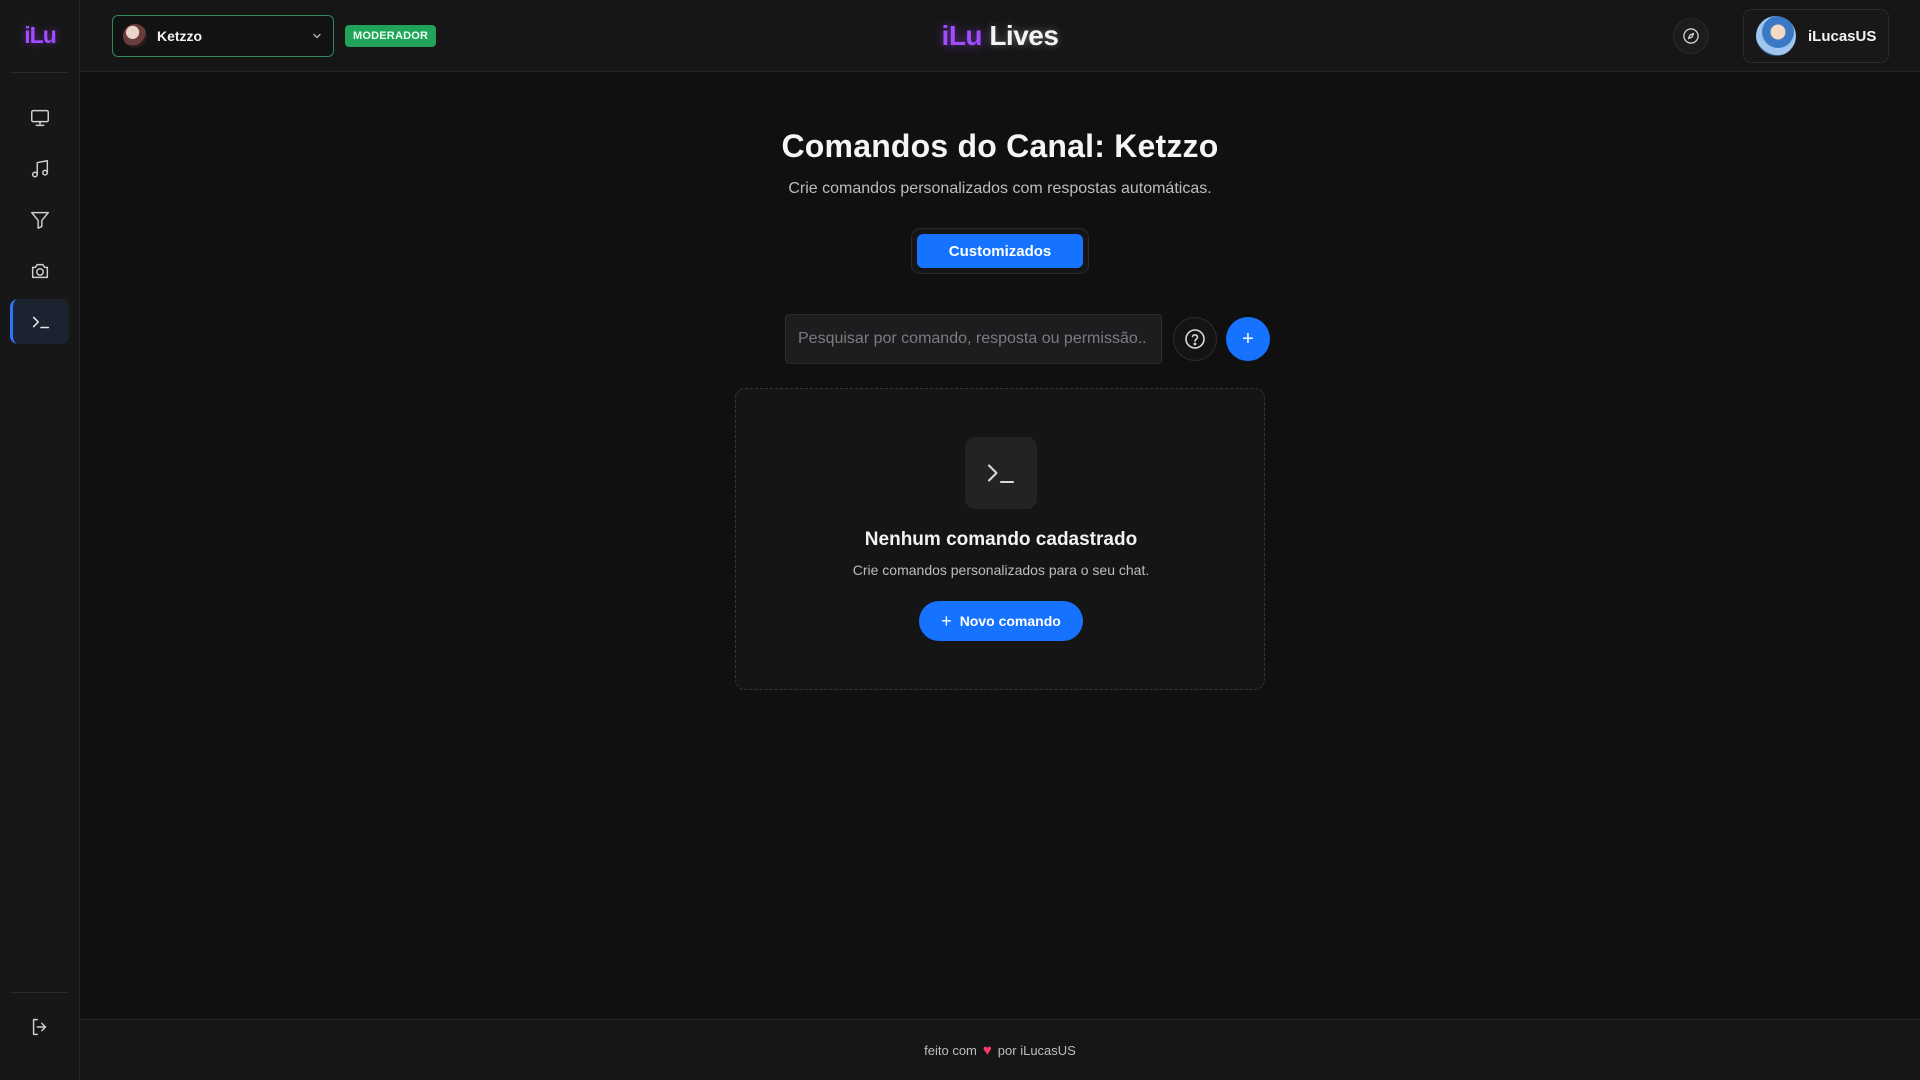 This screenshot has width=1920, height=1080. Describe the element at coordinates (1842, 36) in the screenshot. I see `user-name: iLucasUS` at that location.